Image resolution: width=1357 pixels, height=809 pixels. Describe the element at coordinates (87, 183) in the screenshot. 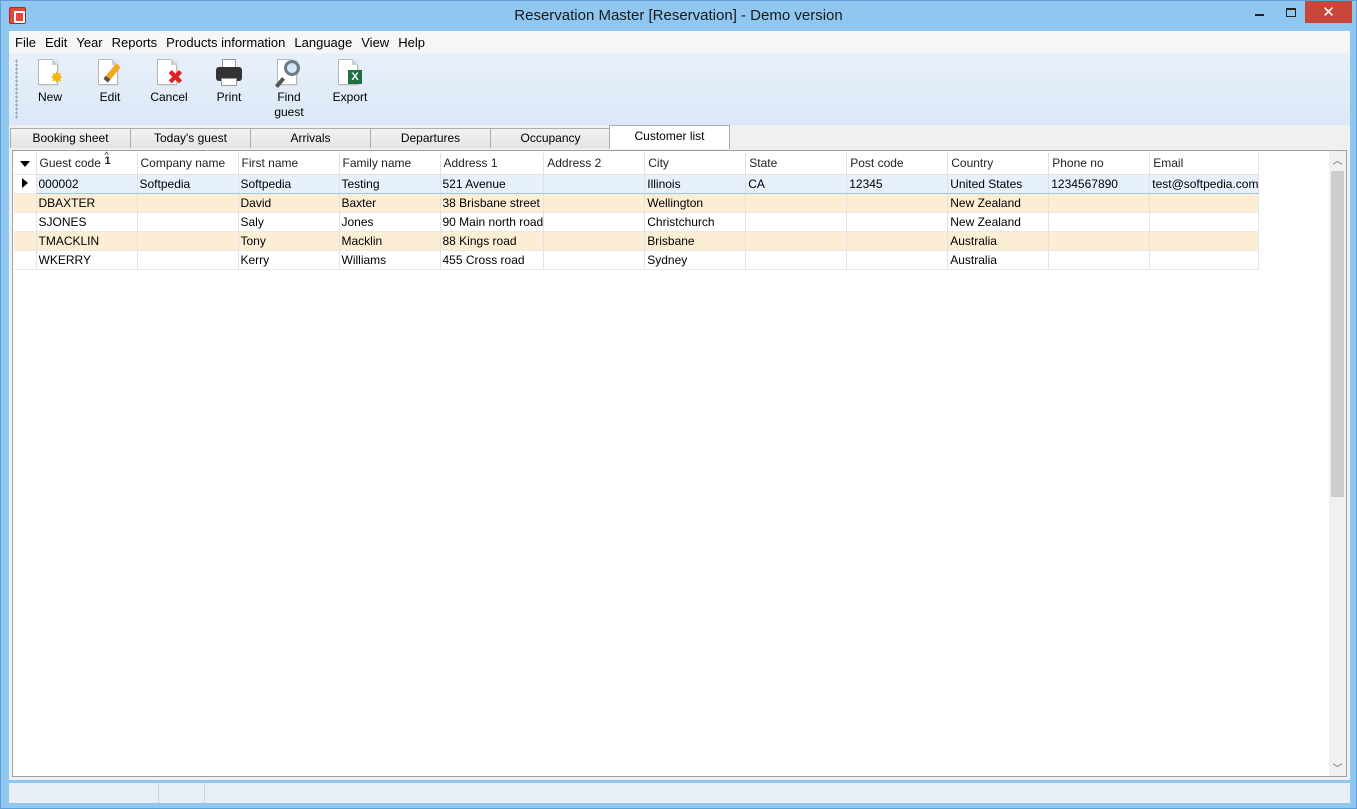

I see `cell-guest-code: 000002` at that location.